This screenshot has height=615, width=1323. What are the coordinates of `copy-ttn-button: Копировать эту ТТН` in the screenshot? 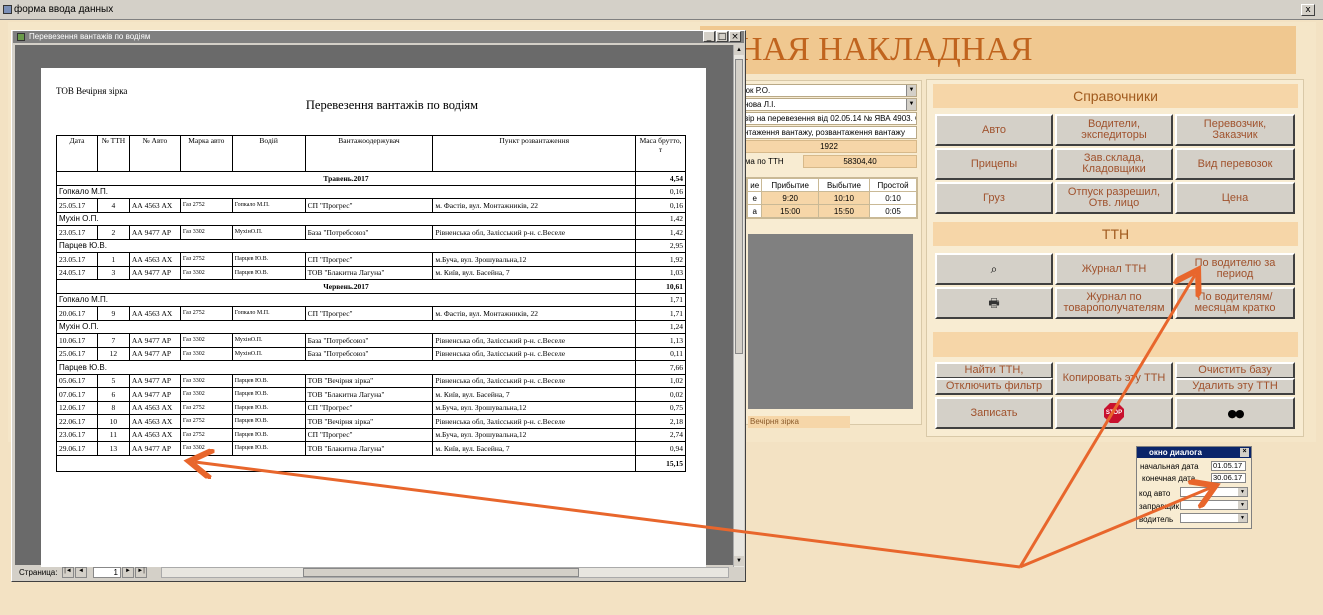 It's located at (1114, 378).